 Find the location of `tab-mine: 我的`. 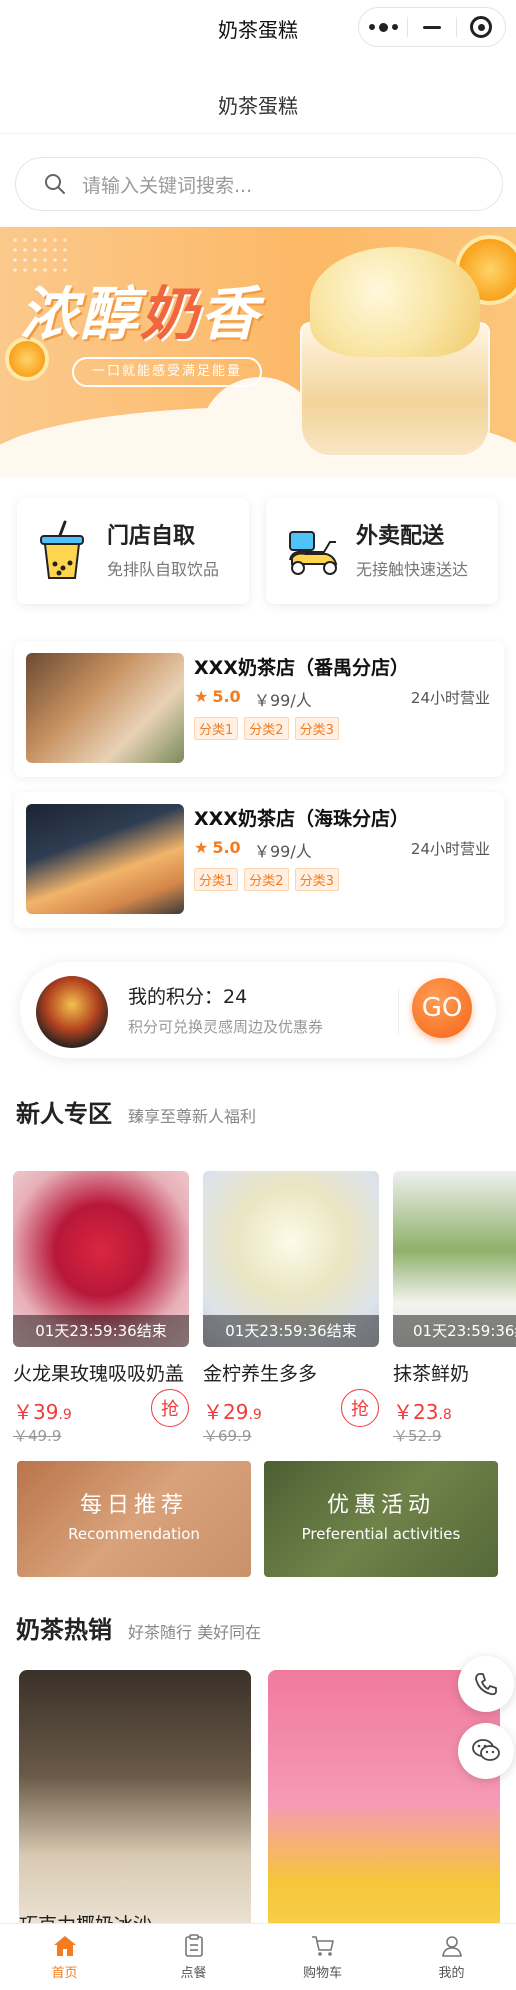

tab-mine: 我的 is located at coordinates (451, 1957).